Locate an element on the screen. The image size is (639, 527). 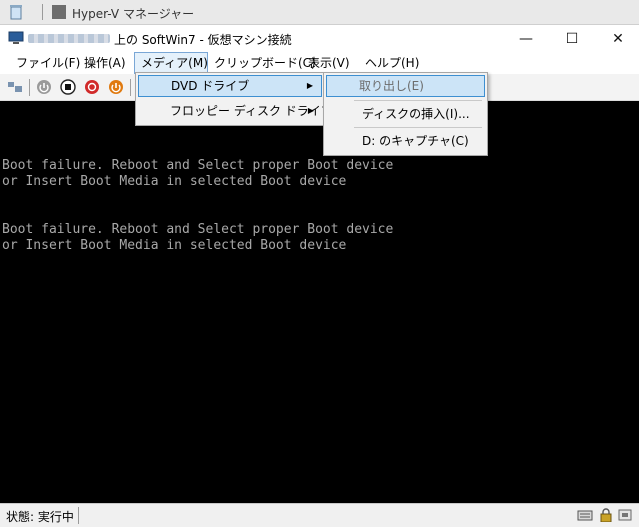
vm-connection-icon is located at coordinates (16, 37).